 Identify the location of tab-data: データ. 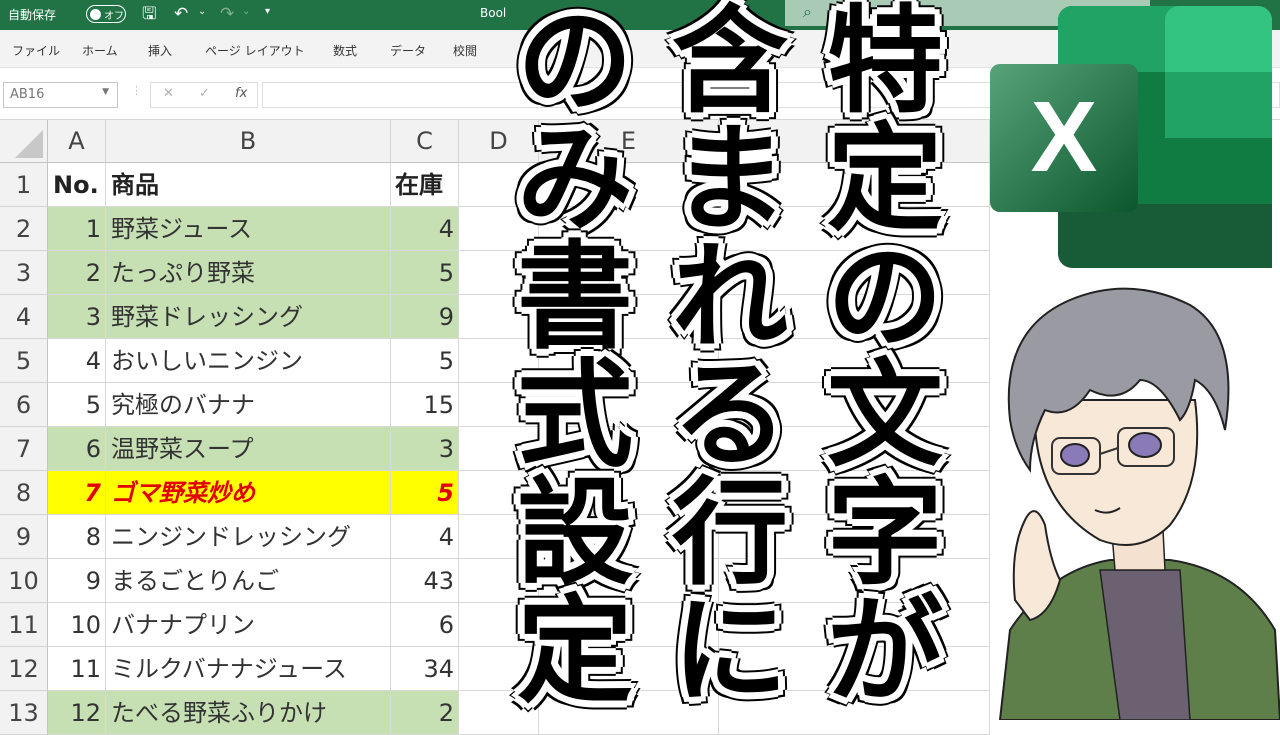
(408, 50).